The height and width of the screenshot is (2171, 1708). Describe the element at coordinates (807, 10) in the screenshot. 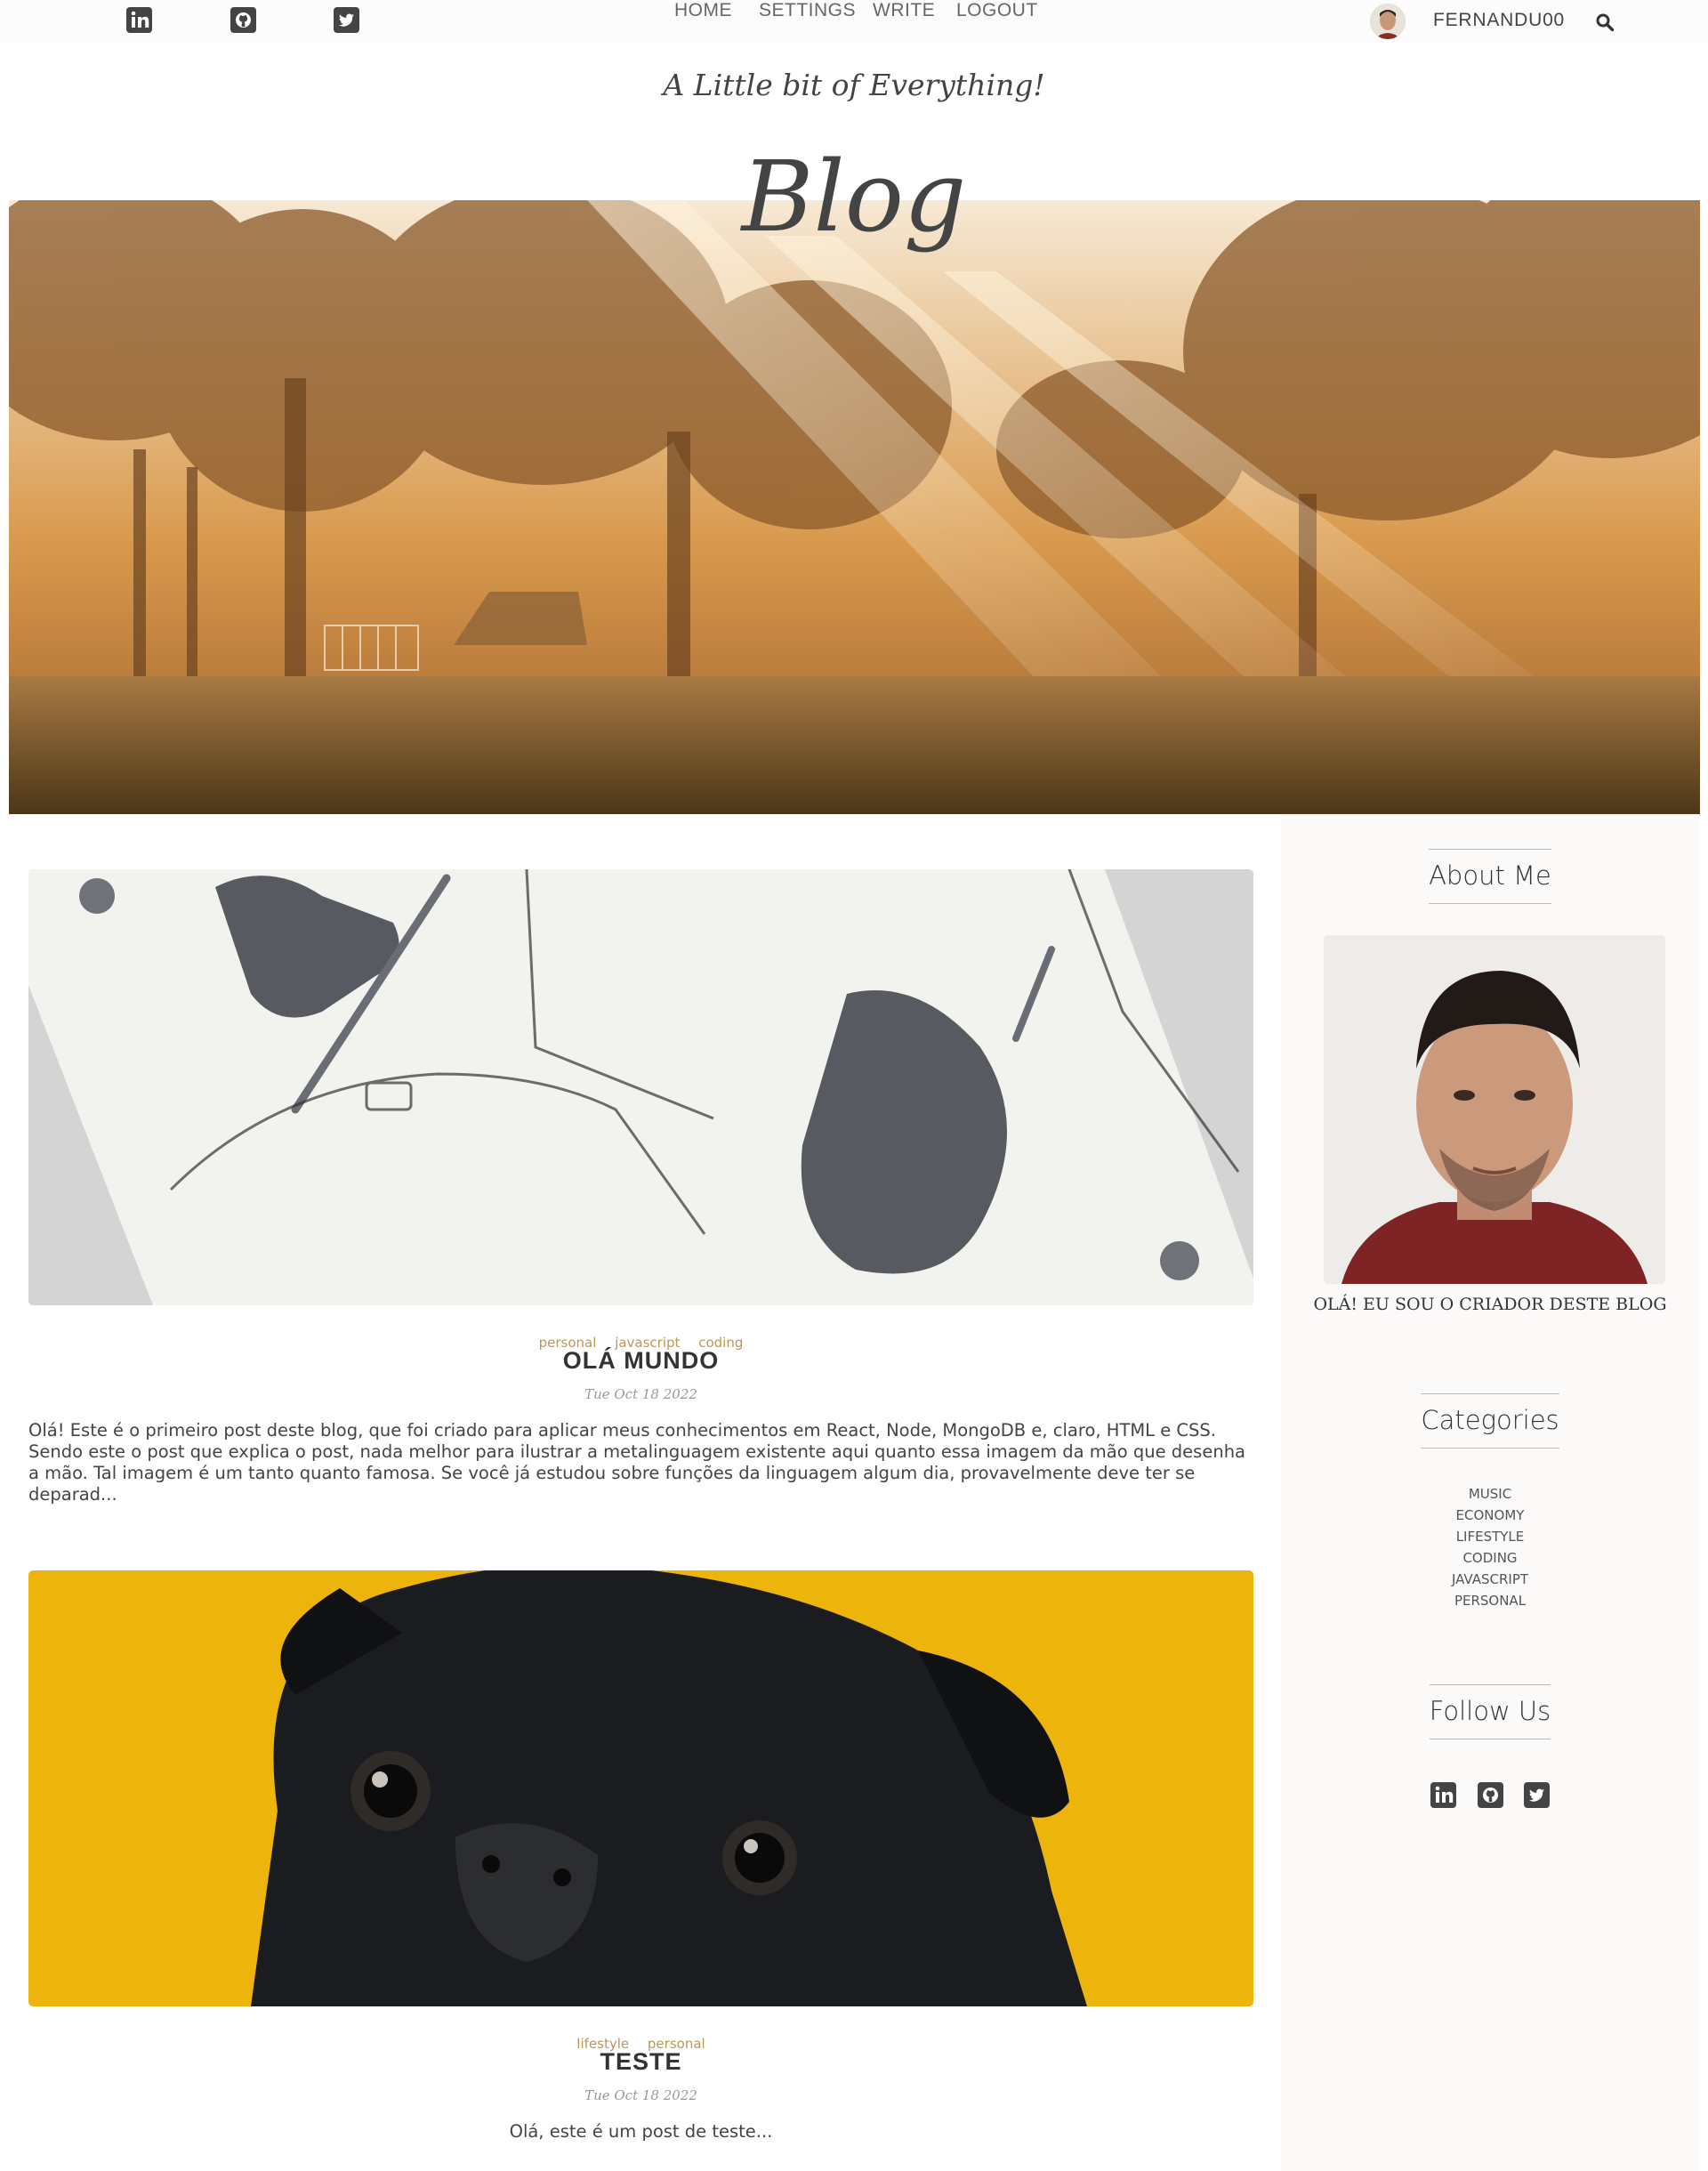

I see `nav-settings: SETTINGS` at that location.